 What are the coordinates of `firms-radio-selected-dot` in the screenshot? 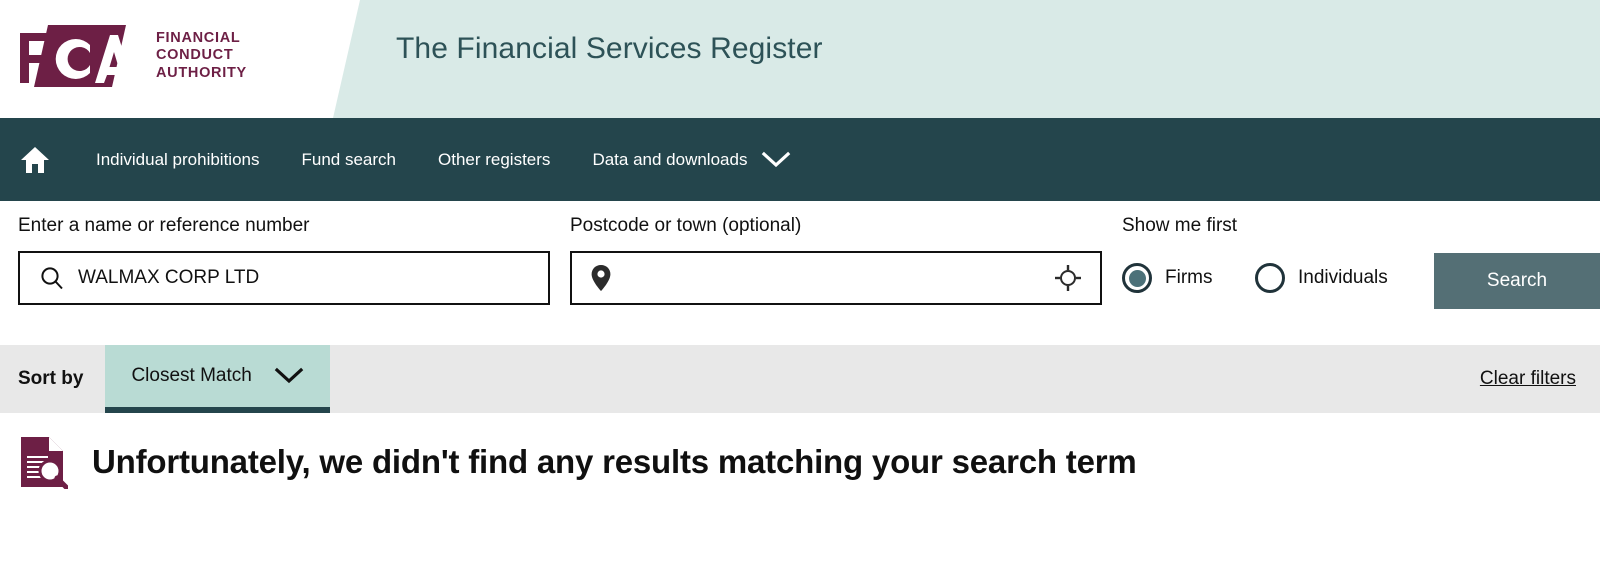 It's located at (1137, 278).